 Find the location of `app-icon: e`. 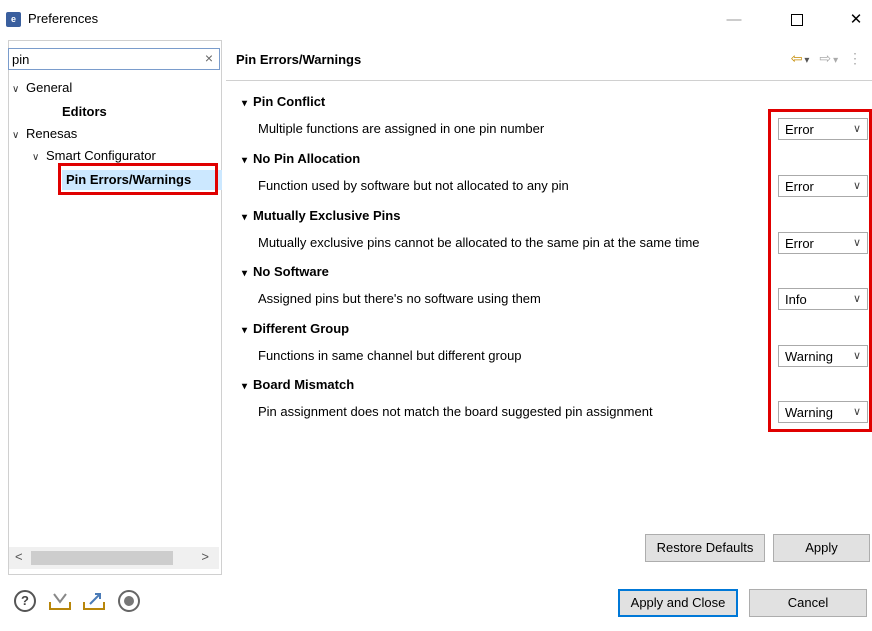

app-icon: e is located at coordinates (13, 19).